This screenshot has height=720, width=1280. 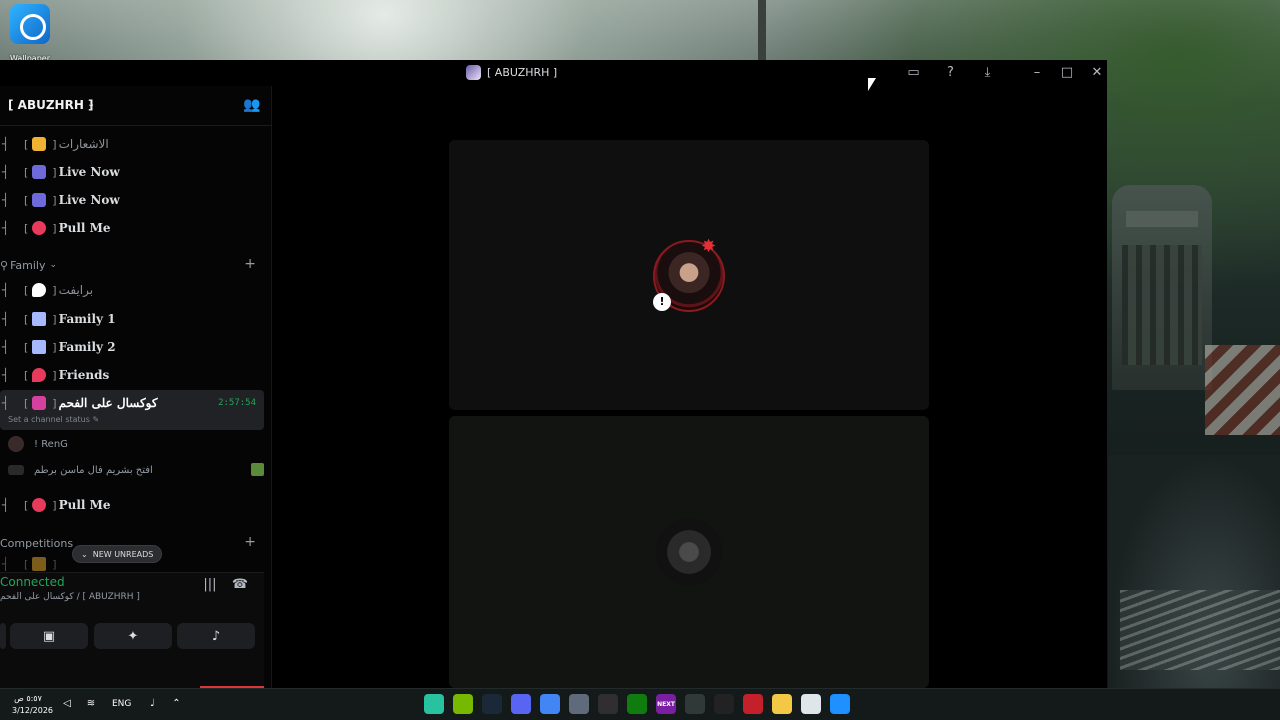 I want to click on voice-user: ! RenG, so click(x=38, y=444).